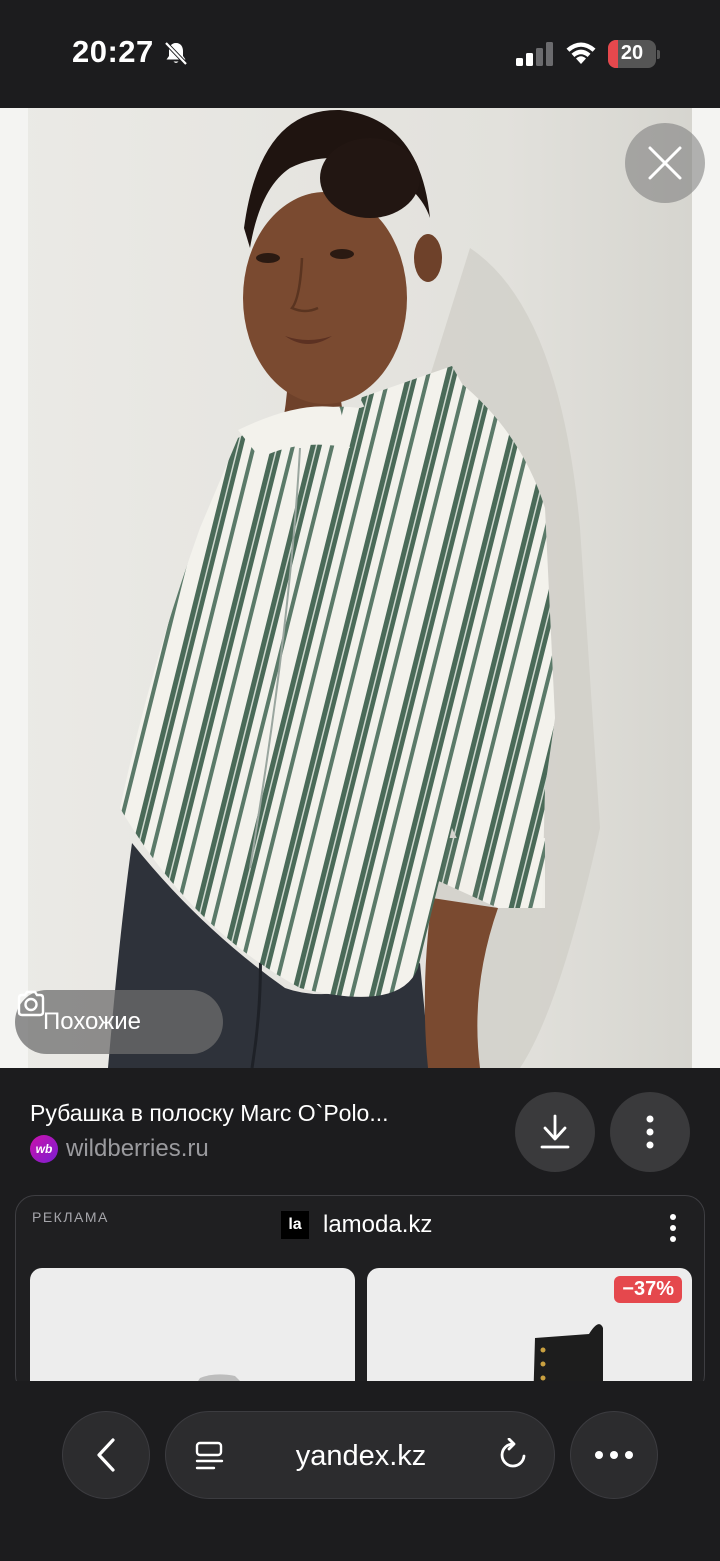 The image size is (720, 1561). Describe the element at coordinates (113, 51) in the screenshot. I see `status-time: 20:27` at that location.